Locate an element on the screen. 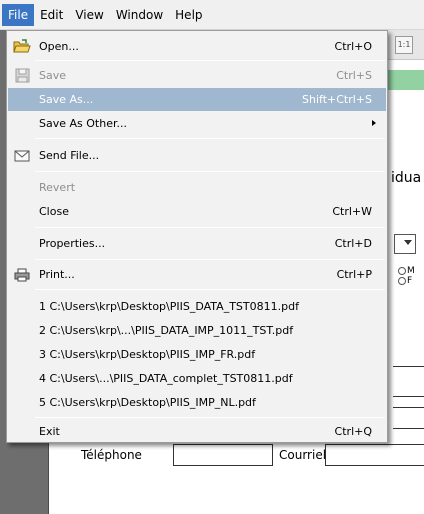 The height and width of the screenshot is (514, 424). menu-item-shortcut: Shift+Ctrl+S is located at coordinates (337, 99).